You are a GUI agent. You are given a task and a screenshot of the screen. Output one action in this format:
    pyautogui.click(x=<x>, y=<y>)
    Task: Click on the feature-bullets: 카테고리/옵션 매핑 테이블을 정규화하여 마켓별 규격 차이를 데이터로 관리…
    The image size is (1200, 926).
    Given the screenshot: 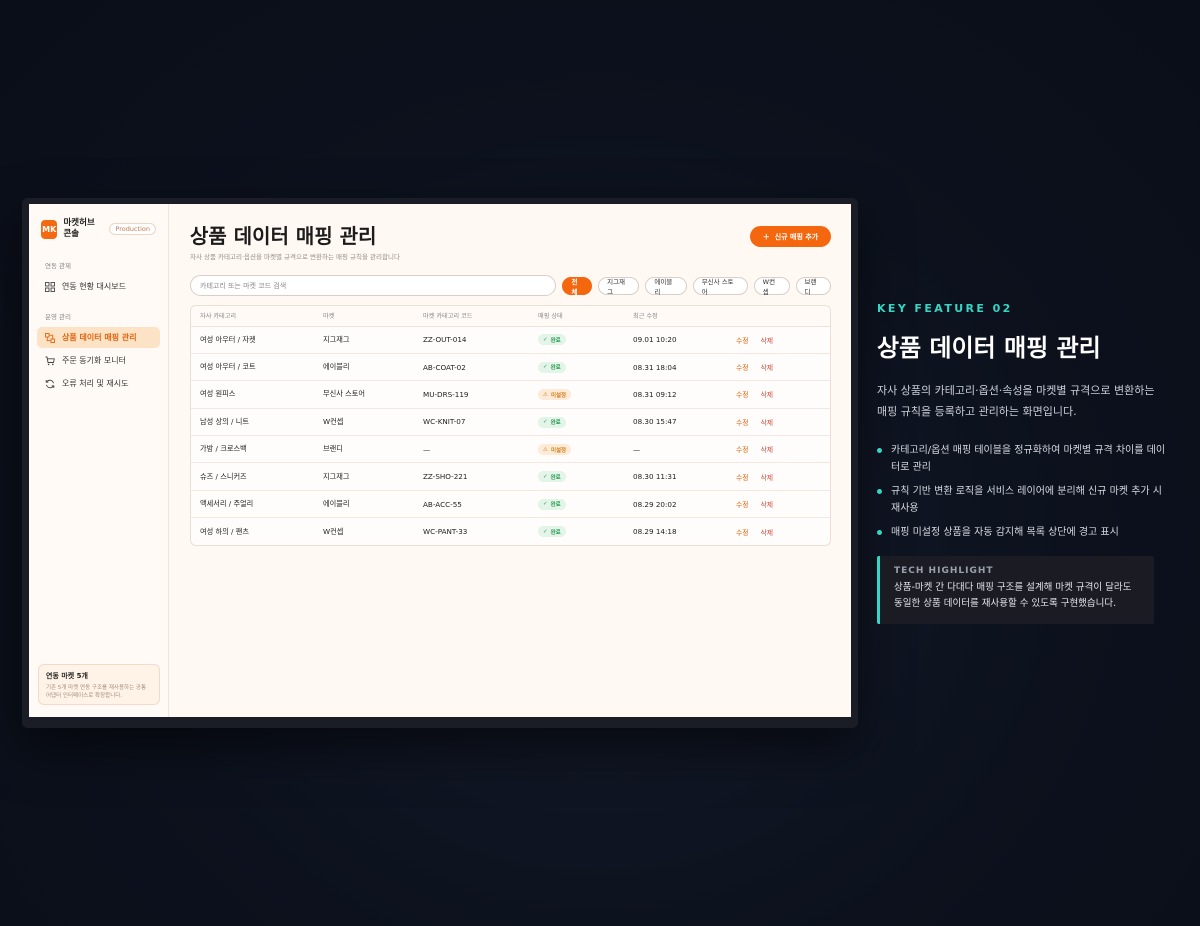 What is the action you would take?
    pyautogui.click(x=1022, y=491)
    